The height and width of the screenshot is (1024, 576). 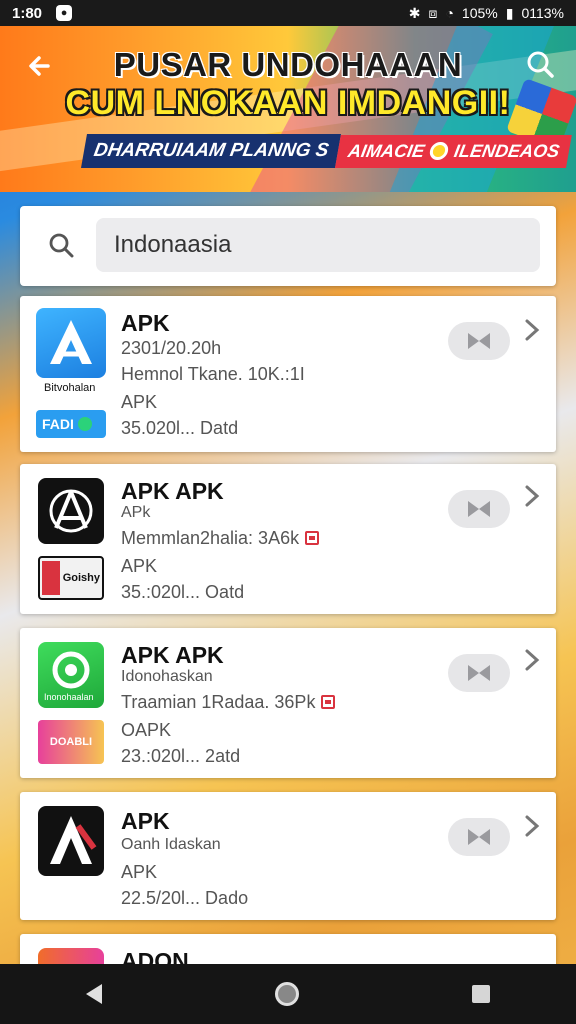 What do you see at coordinates (542, 13) in the screenshot?
I see `battery-percent: 0113%` at bounding box center [542, 13].